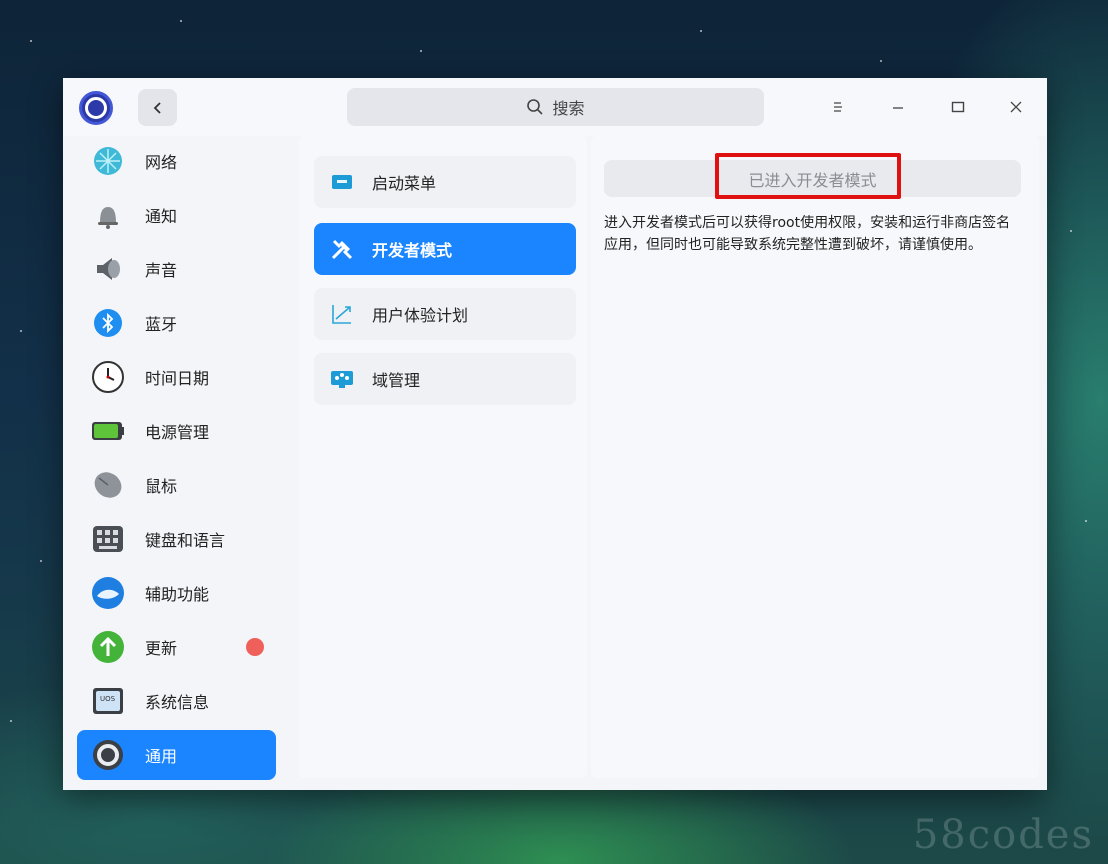  I want to click on submenu-item-developer-mode: 开发者模式, so click(445, 249).